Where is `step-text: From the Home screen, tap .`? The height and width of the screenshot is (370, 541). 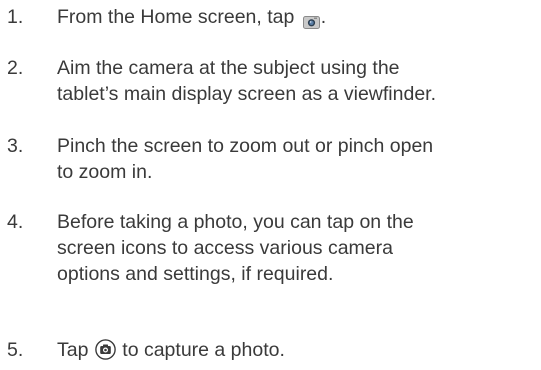
step-text: From the Home screen, tap . is located at coordinates (299, 17).